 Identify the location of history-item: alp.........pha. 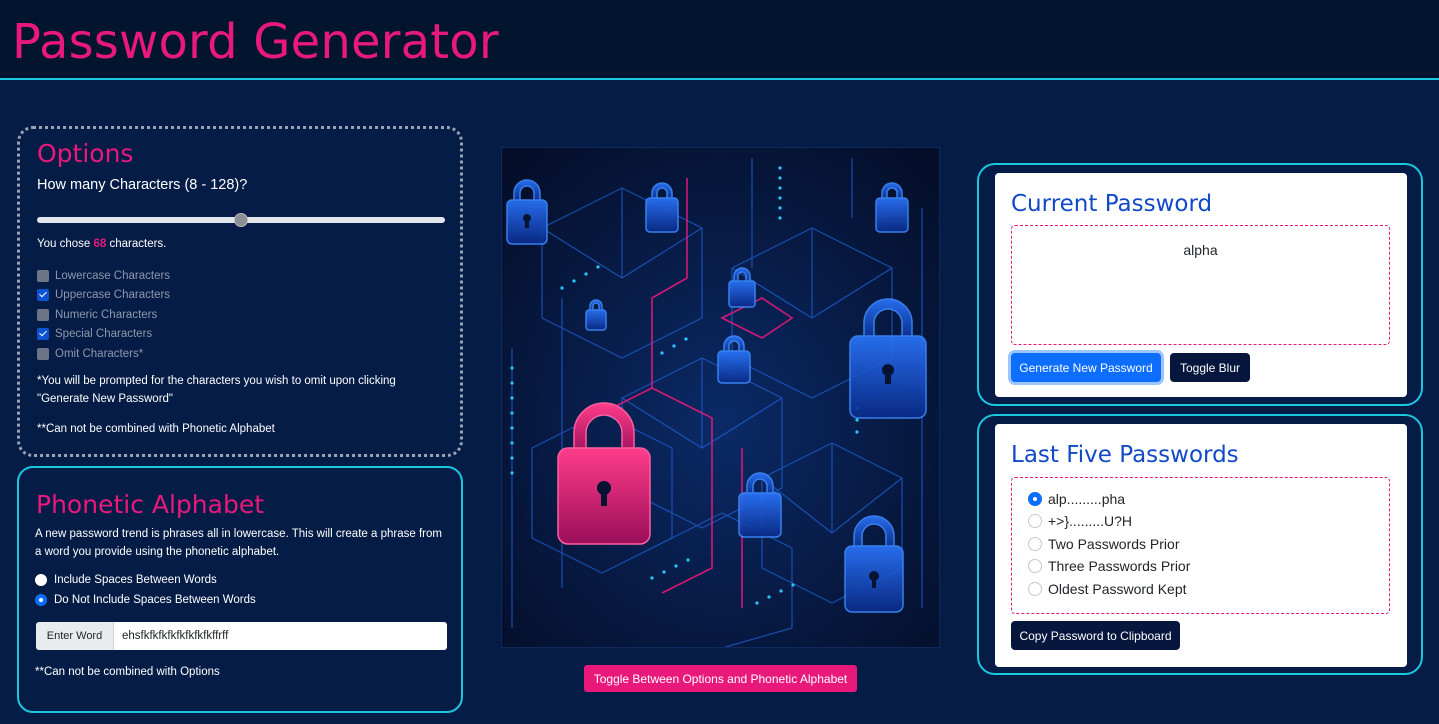
(1076, 499).